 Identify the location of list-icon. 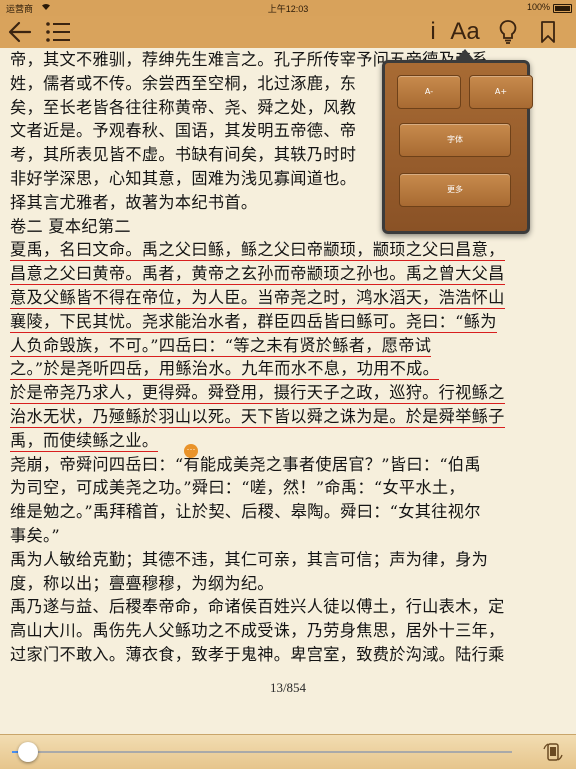
(58, 32).